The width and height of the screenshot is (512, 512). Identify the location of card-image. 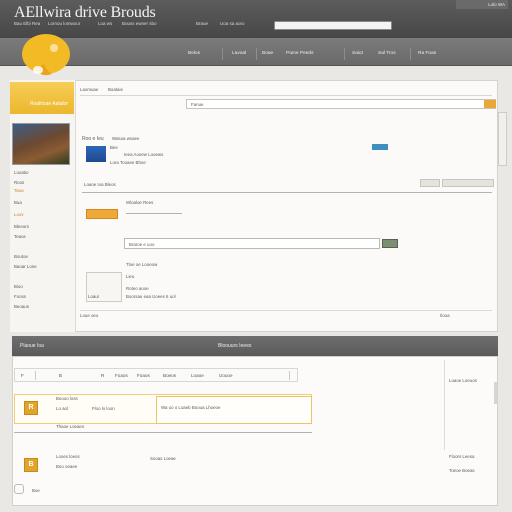
(96, 154).